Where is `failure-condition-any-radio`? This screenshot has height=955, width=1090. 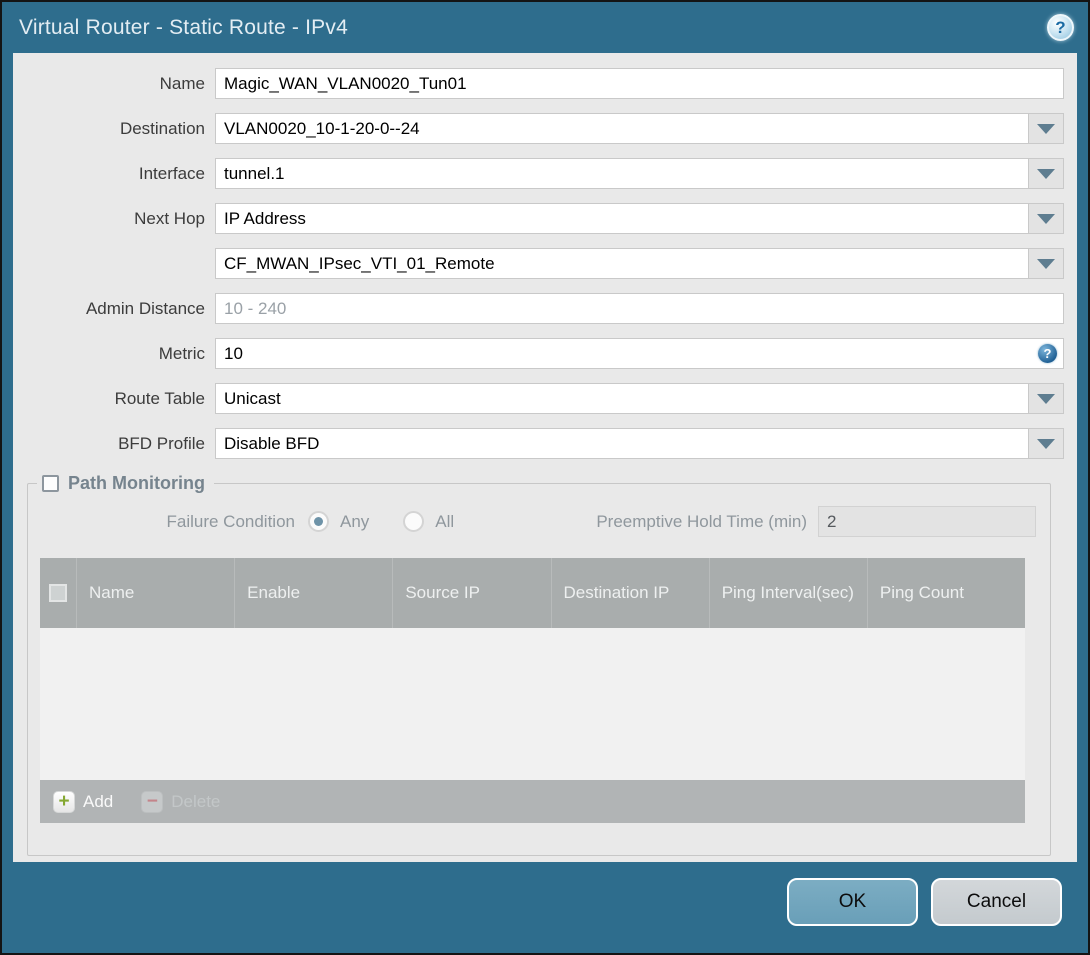 failure-condition-any-radio is located at coordinates (318, 521).